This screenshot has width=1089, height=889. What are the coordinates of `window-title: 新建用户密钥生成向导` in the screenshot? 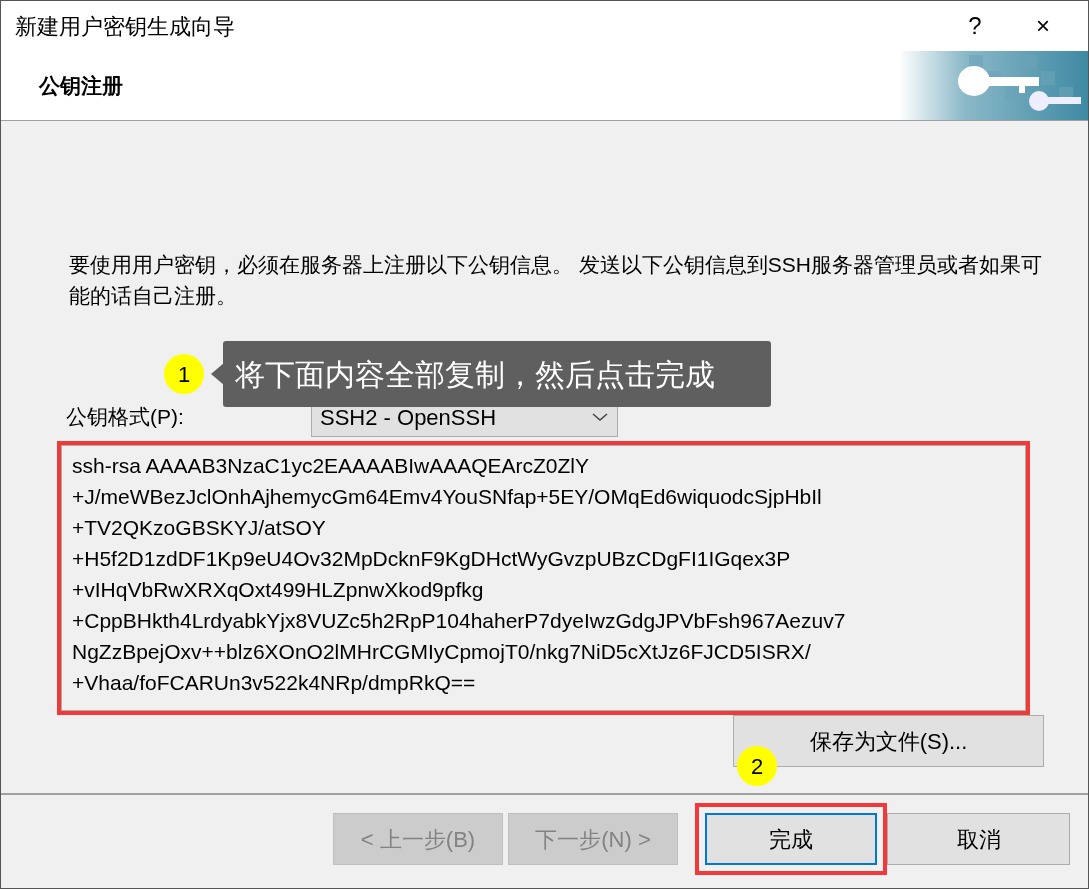 It's located at (125, 26).